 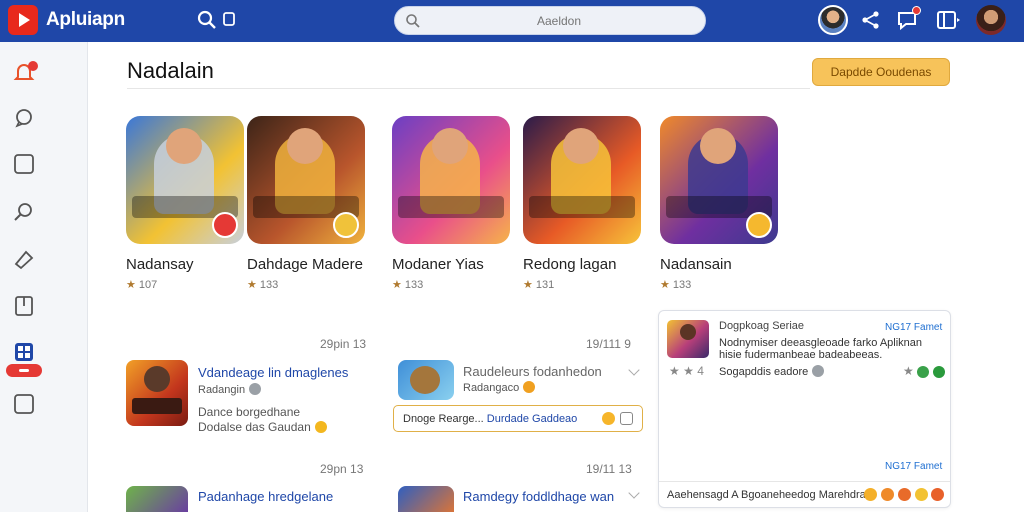 I want to click on verified-icon, so click(x=255, y=389).